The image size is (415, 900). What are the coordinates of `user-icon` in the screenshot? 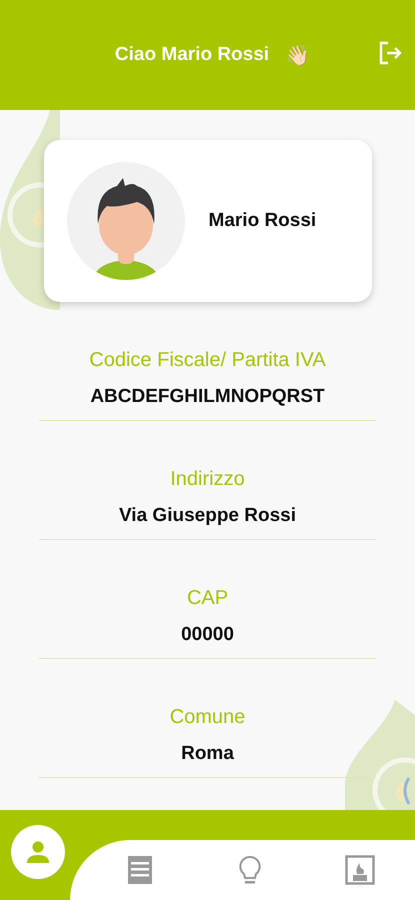 It's located at (38, 852).